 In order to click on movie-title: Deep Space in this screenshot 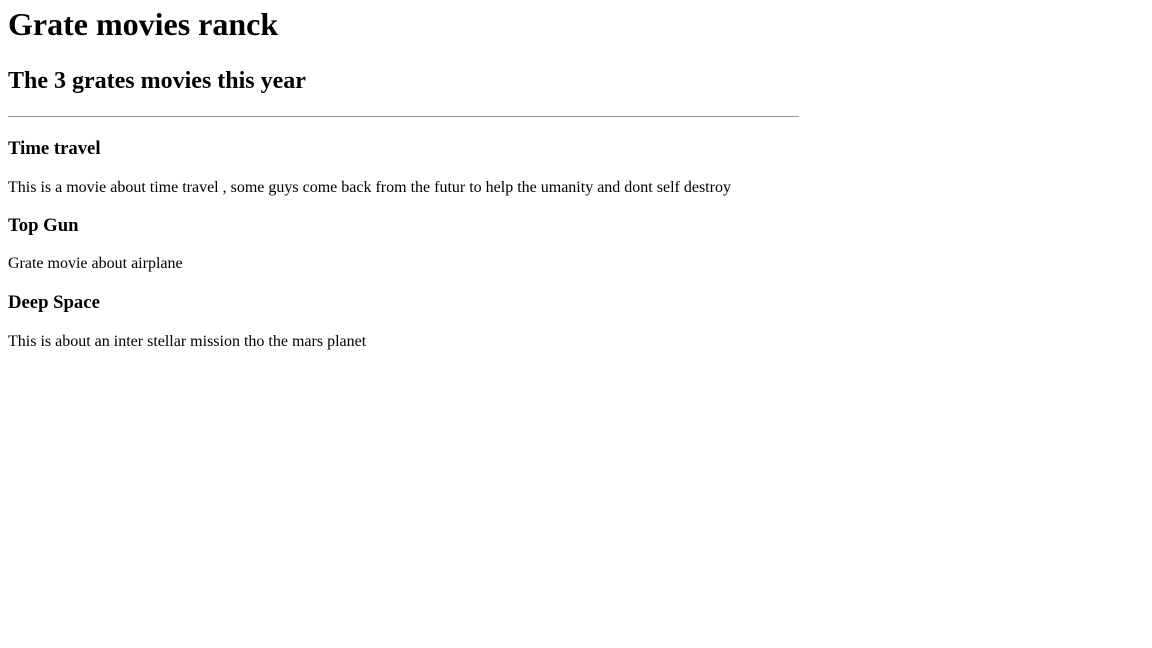, I will do `click(54, 302)`.